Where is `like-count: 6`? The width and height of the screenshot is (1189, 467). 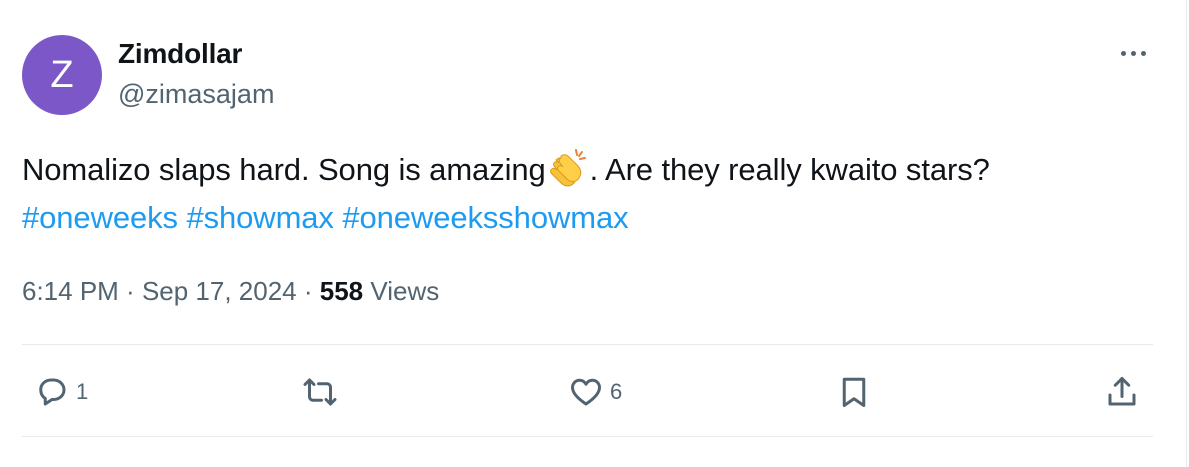
like-count: 6 is located at coordinates (616, 391).